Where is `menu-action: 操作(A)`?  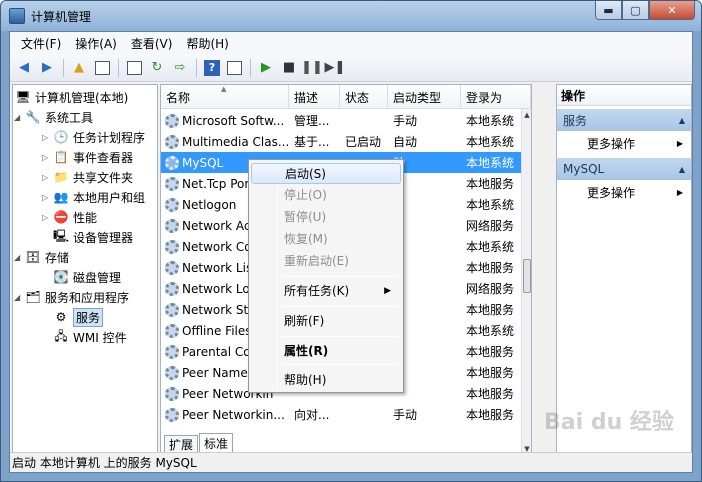
menu-action: 操作(A) is located at coordinates (96, 43).